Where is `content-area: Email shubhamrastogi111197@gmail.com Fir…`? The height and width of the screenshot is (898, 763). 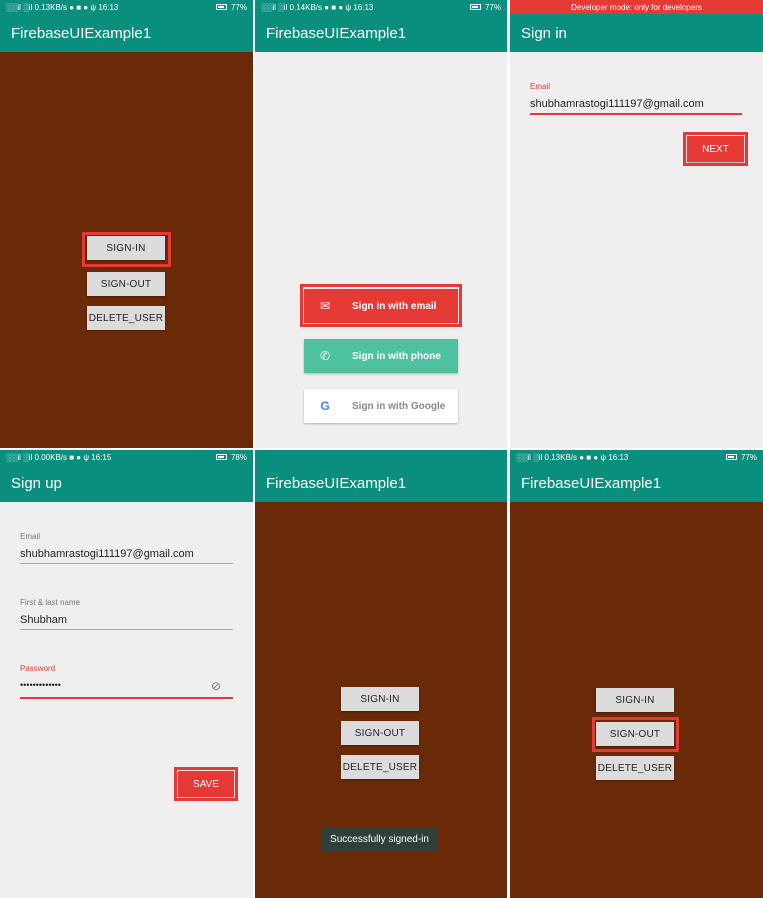 content-area: Email shubhamrastogi111197@gmail.com Fir… is located at coordinates (126, 700).